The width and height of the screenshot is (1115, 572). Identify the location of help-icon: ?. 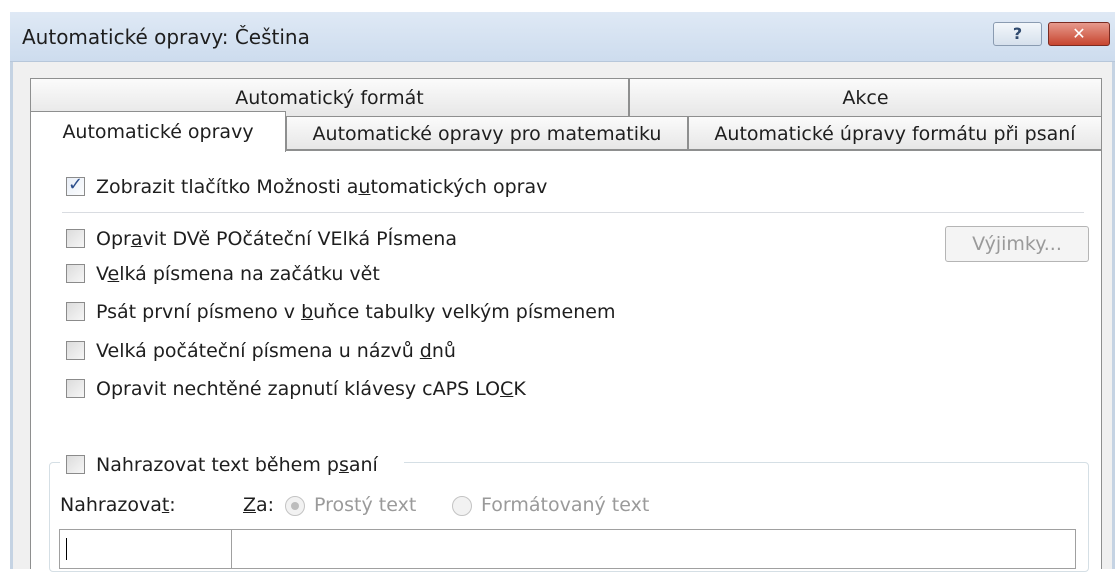
(1017, 33).